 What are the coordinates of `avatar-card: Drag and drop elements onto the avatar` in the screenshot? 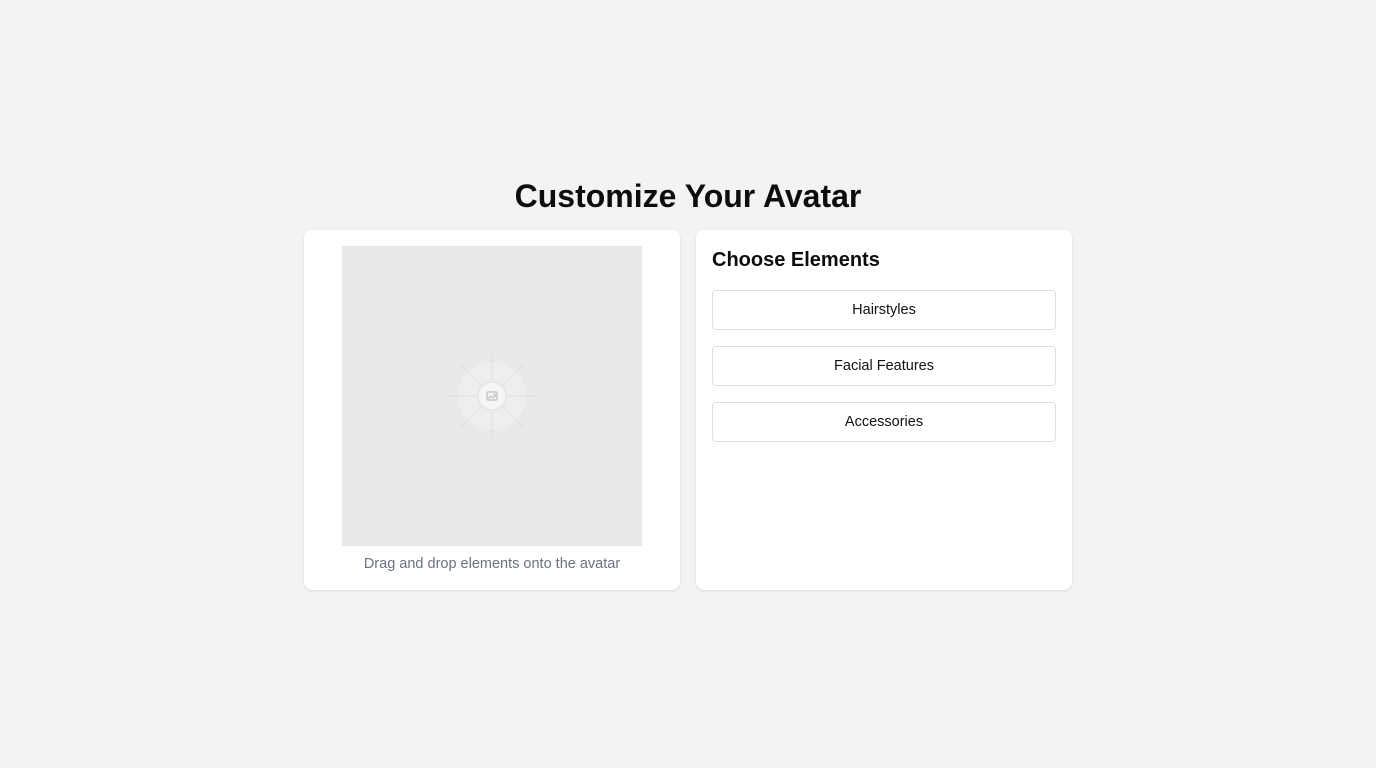 It's located at (492, 410).